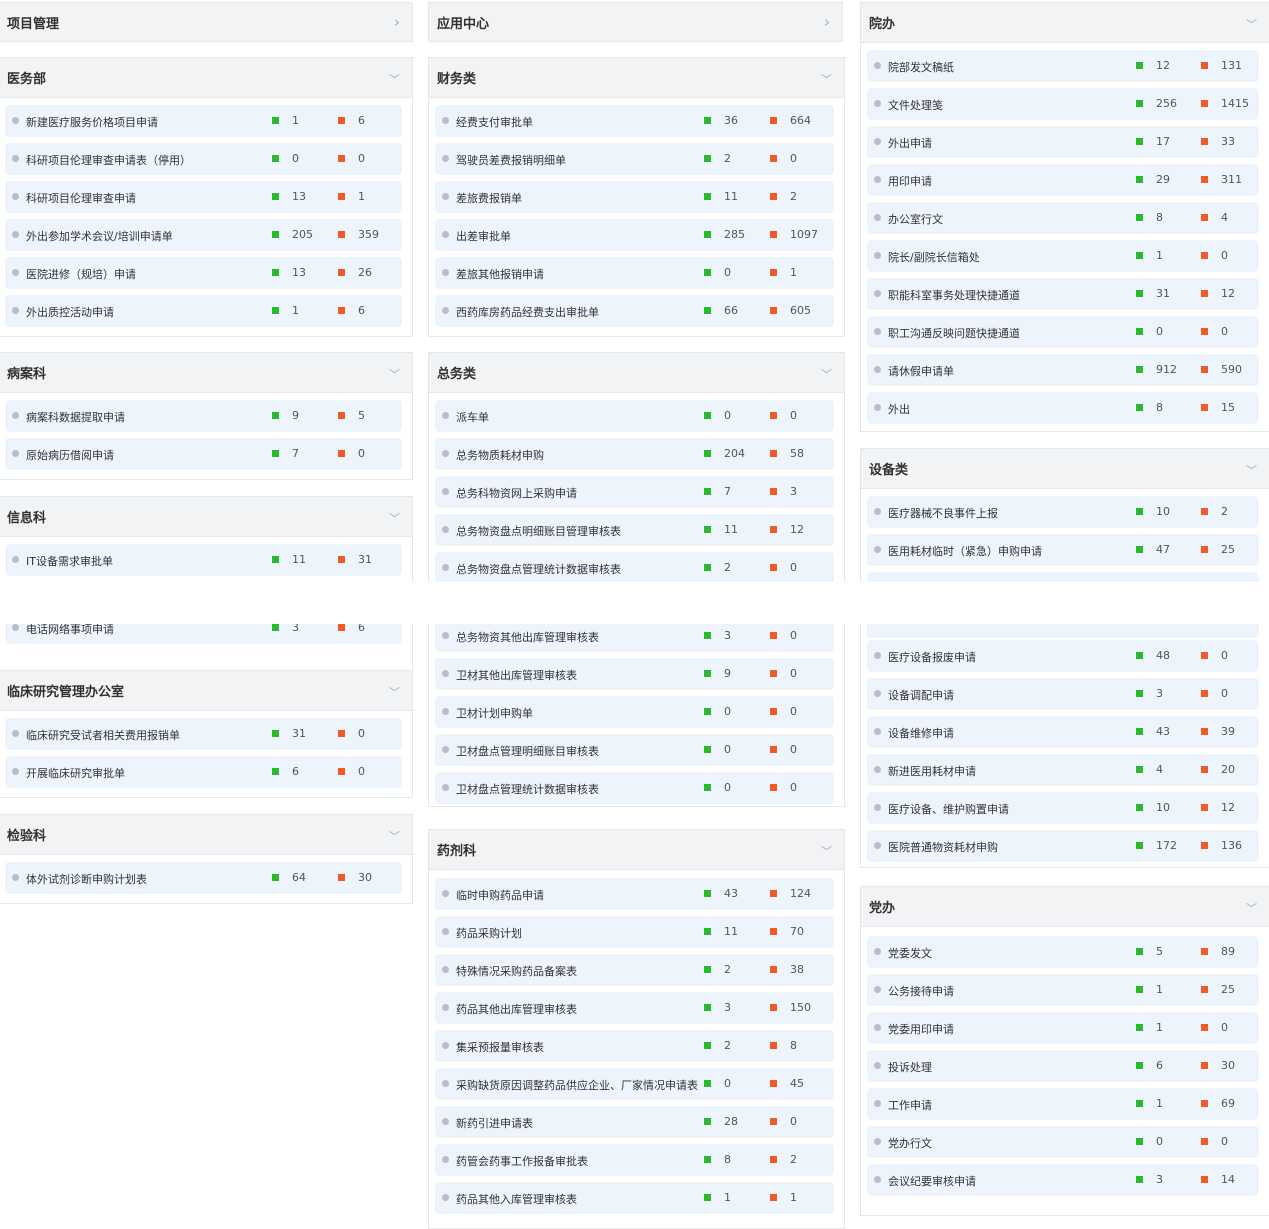  What do you see at coordinates (634, 121) in the screenshot?
I see `list-item: 经费支付审批单 36 664` at bounding box center [634, 121].